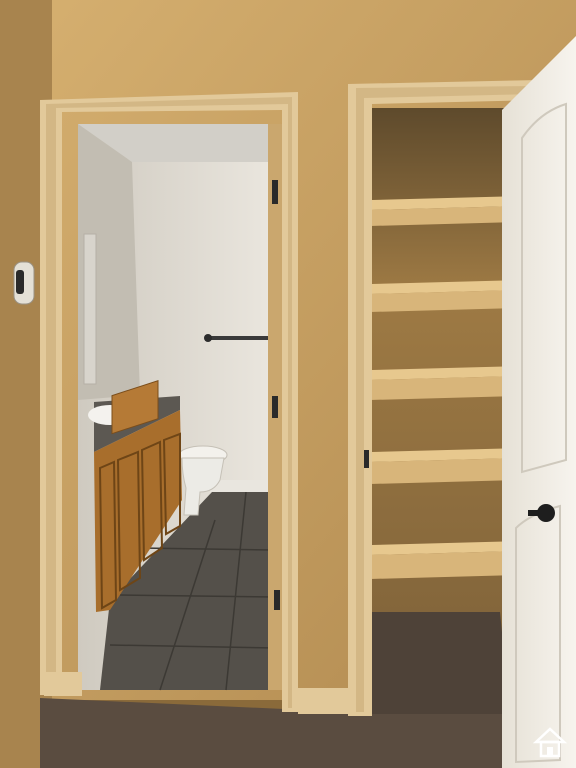 The width and height of the screenshot is (576, 768). I want to click on baseboard-middle, so click(324, 701).